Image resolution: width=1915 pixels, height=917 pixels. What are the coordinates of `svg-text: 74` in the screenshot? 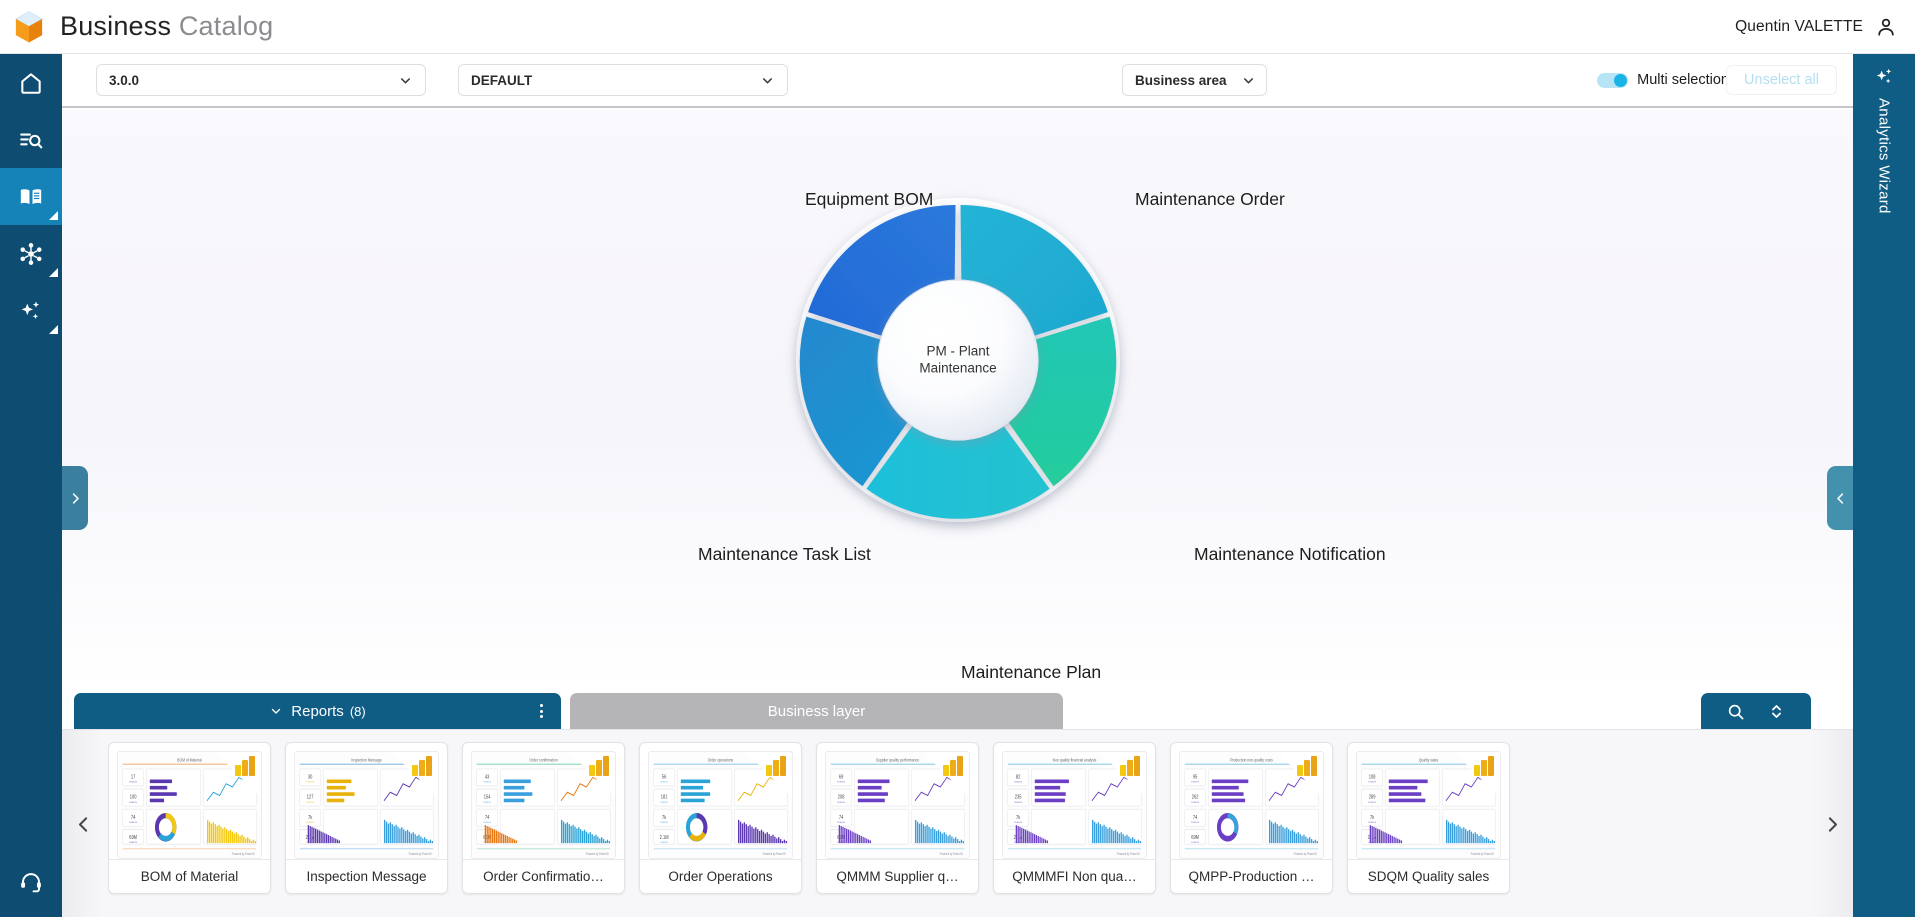 It's located at (1195, 817).